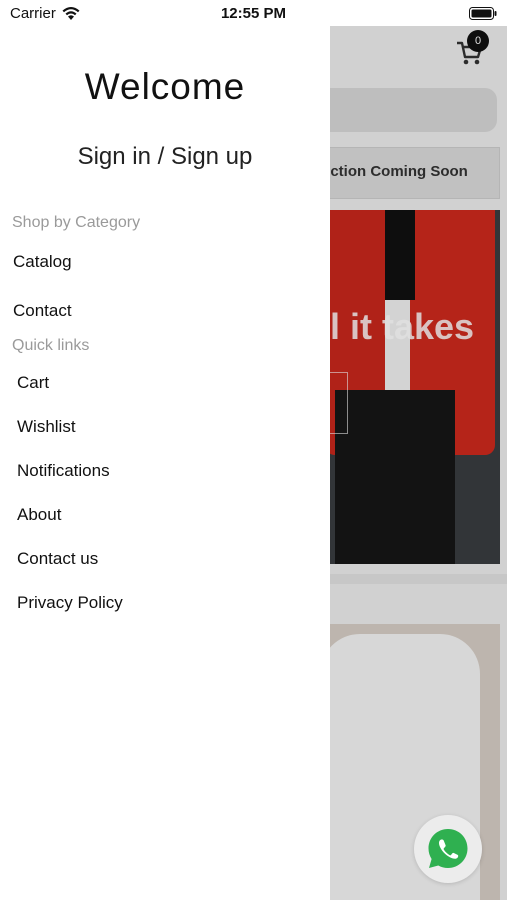 The width and height of the screenshot is (507, 900). Describe the element at coordinates (39, 515) in the screenshot. I see `quick-link-about: About` at that location.